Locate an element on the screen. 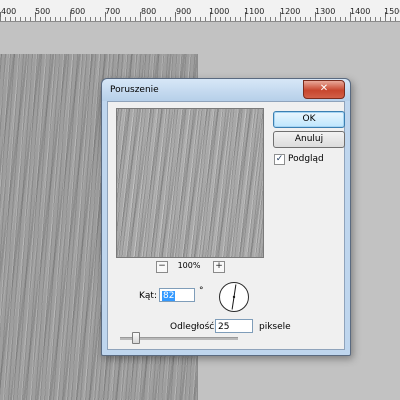 This screenshot has height=400, width=400. distance-value: 25 is located at coordinates (224, 327).